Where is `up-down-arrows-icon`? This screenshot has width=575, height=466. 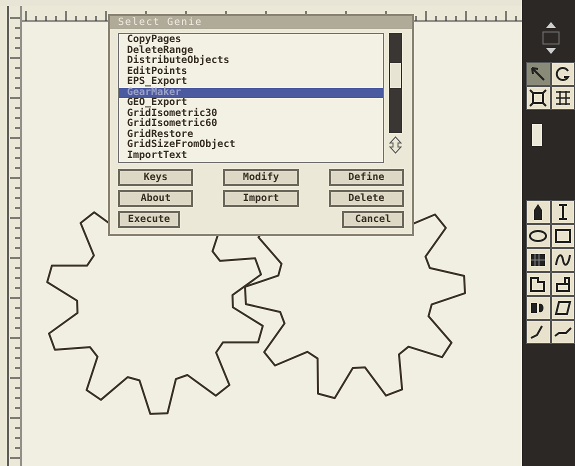
up-down-arrows-icon is located at coordinates (551, 38).